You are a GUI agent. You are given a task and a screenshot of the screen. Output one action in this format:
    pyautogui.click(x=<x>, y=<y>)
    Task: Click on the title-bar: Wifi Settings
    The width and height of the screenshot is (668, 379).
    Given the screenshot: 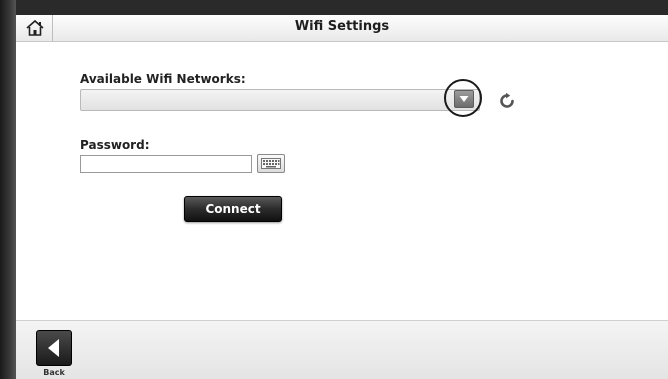 What is the action you would take?
    pyautogui.click(x=342, y=28)
    